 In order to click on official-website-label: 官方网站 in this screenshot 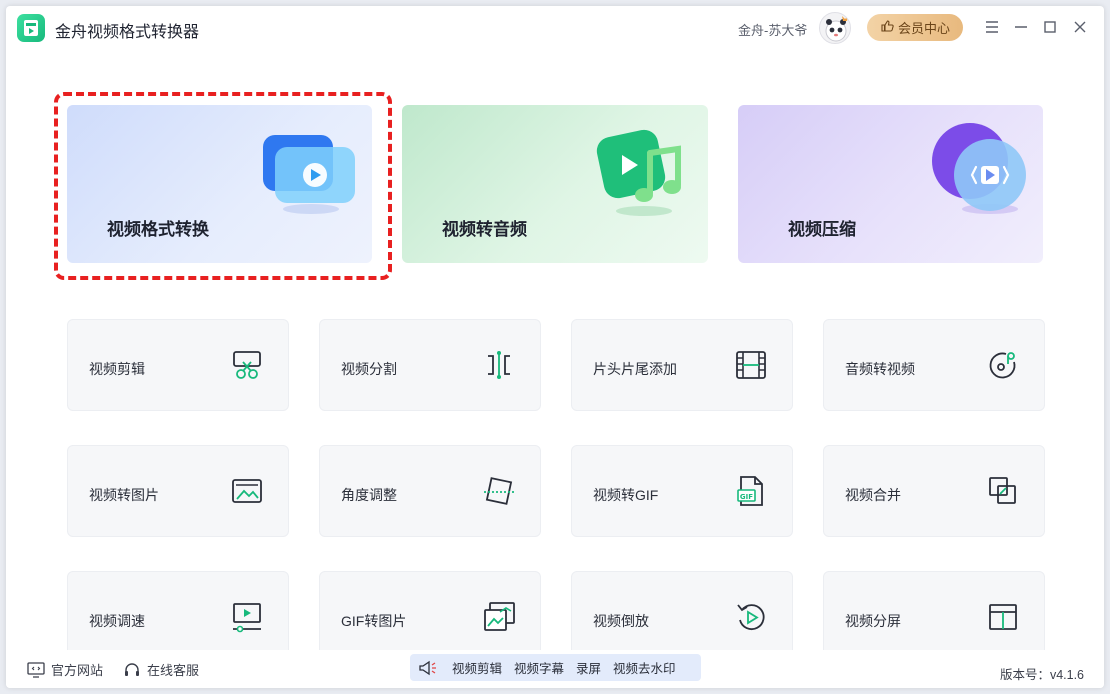, I will do `click(77, 670)`.